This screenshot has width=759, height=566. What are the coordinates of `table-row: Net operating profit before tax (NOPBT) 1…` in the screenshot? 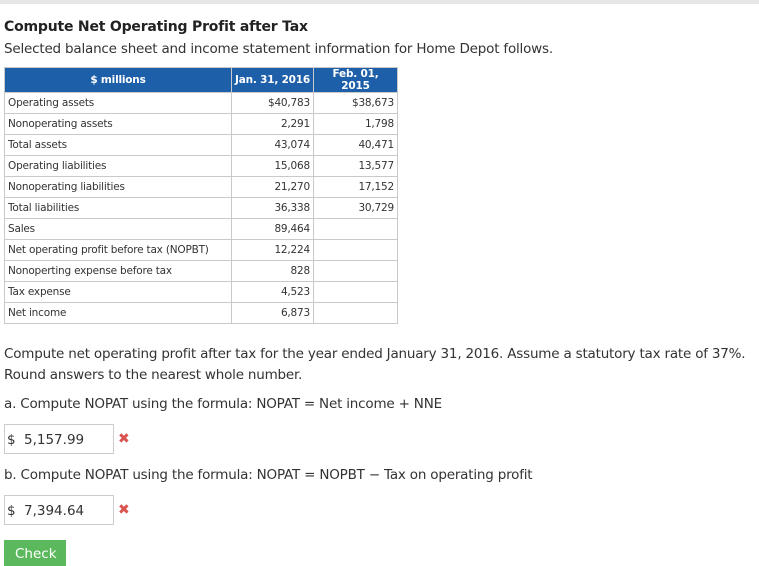 It's located at (201, 250).